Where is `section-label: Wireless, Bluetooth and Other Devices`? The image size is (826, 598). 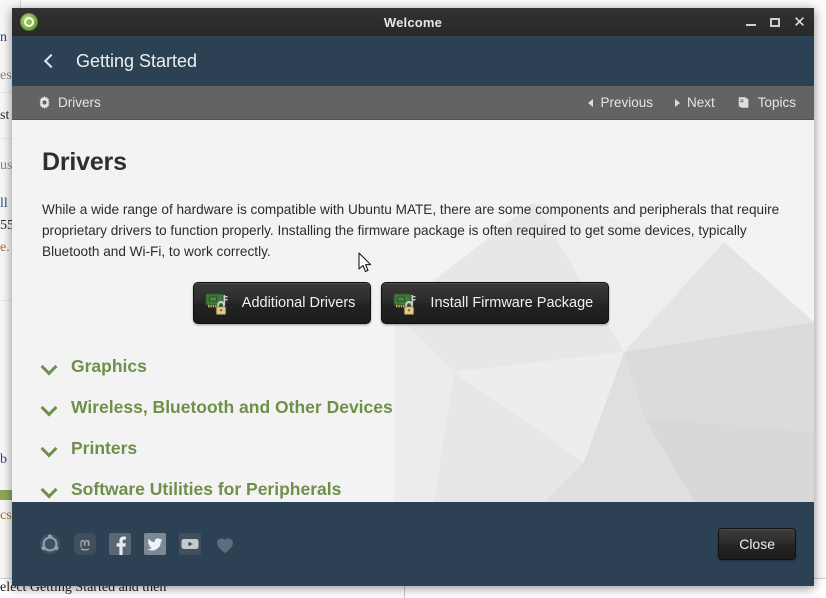 section-label: Wireless, Bluetooth and Other Devices is located at coordinates (232, 407).